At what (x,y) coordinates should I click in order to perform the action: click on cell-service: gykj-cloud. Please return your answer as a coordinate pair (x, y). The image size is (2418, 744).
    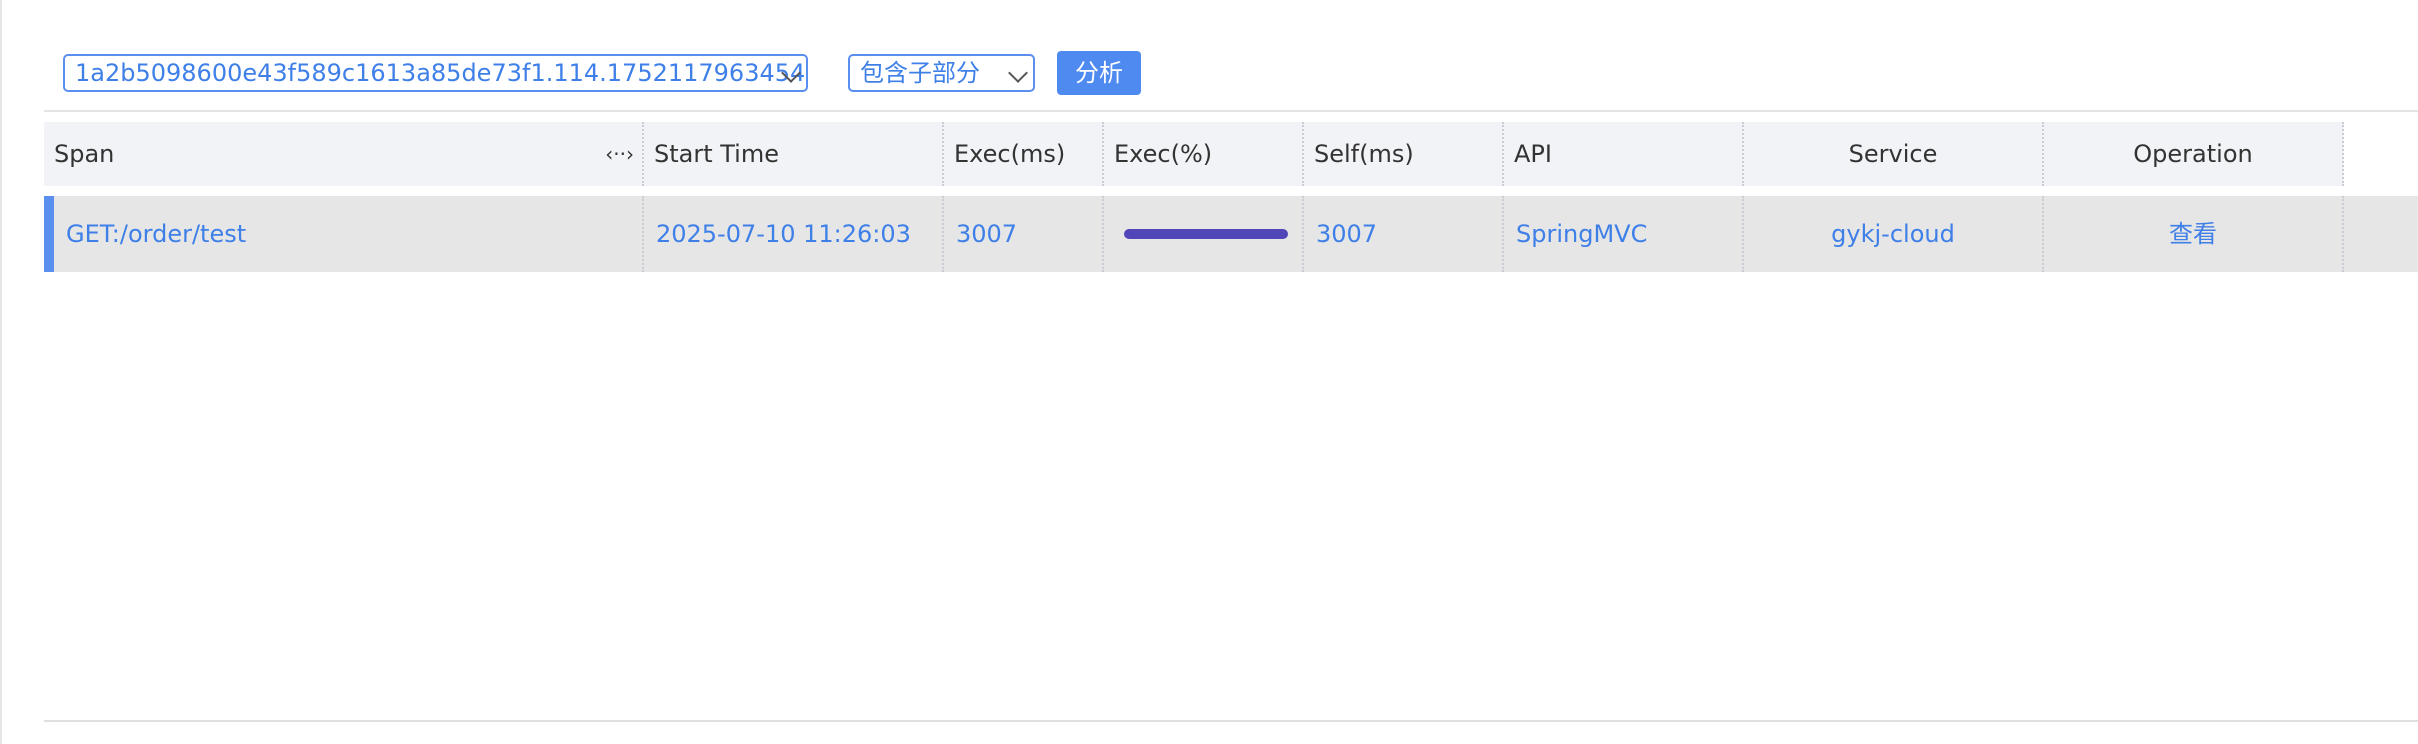
    Looking at the image, I should click on (1894, 234).